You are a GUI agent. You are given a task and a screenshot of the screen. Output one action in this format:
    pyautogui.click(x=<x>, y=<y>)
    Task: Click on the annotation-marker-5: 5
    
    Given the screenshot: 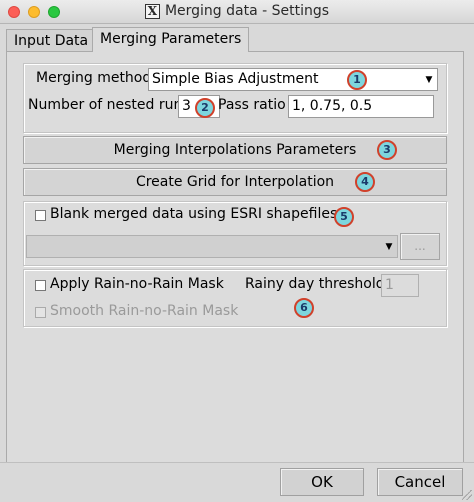 What is the action you would take?
    pyautogui.click(x=344, y=217)
    